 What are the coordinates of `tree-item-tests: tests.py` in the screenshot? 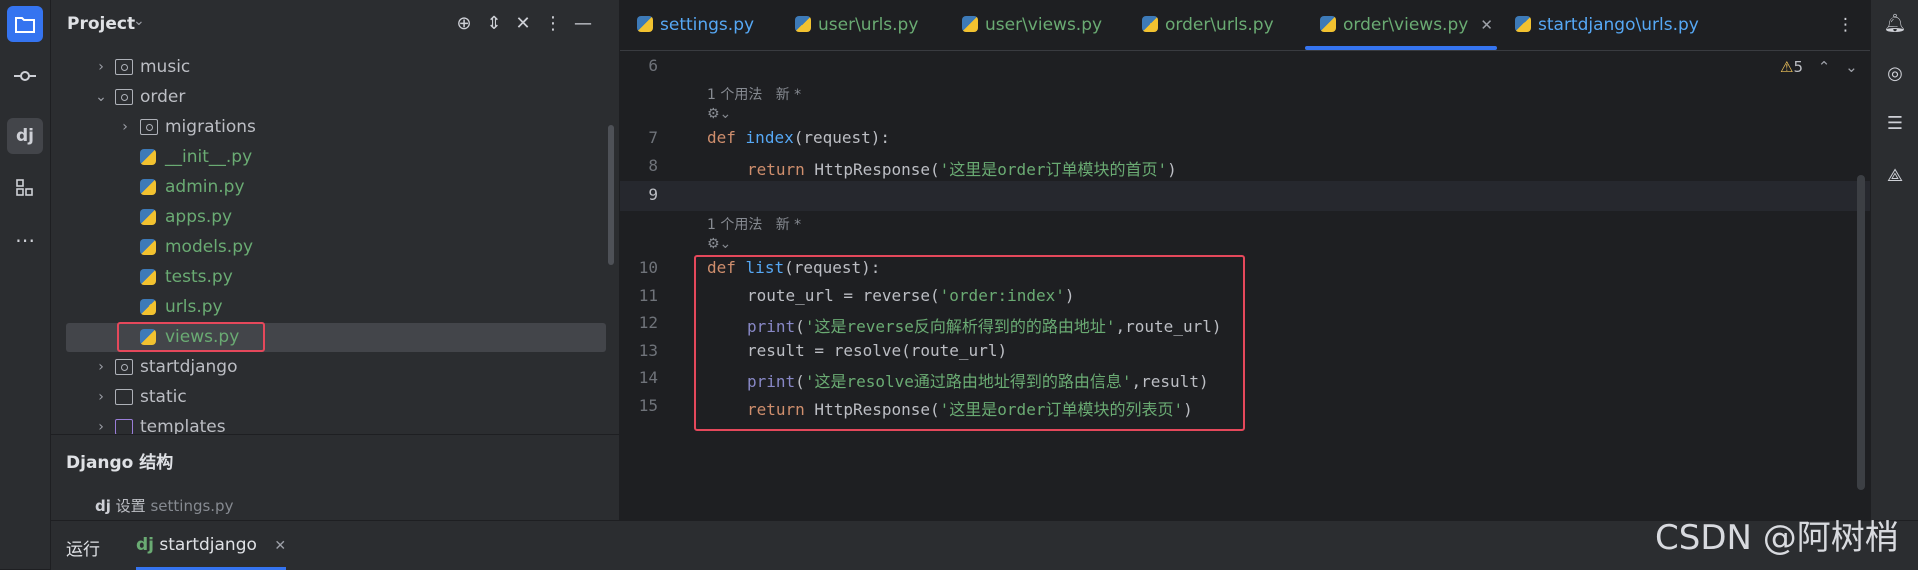 It's located at (335, 277).